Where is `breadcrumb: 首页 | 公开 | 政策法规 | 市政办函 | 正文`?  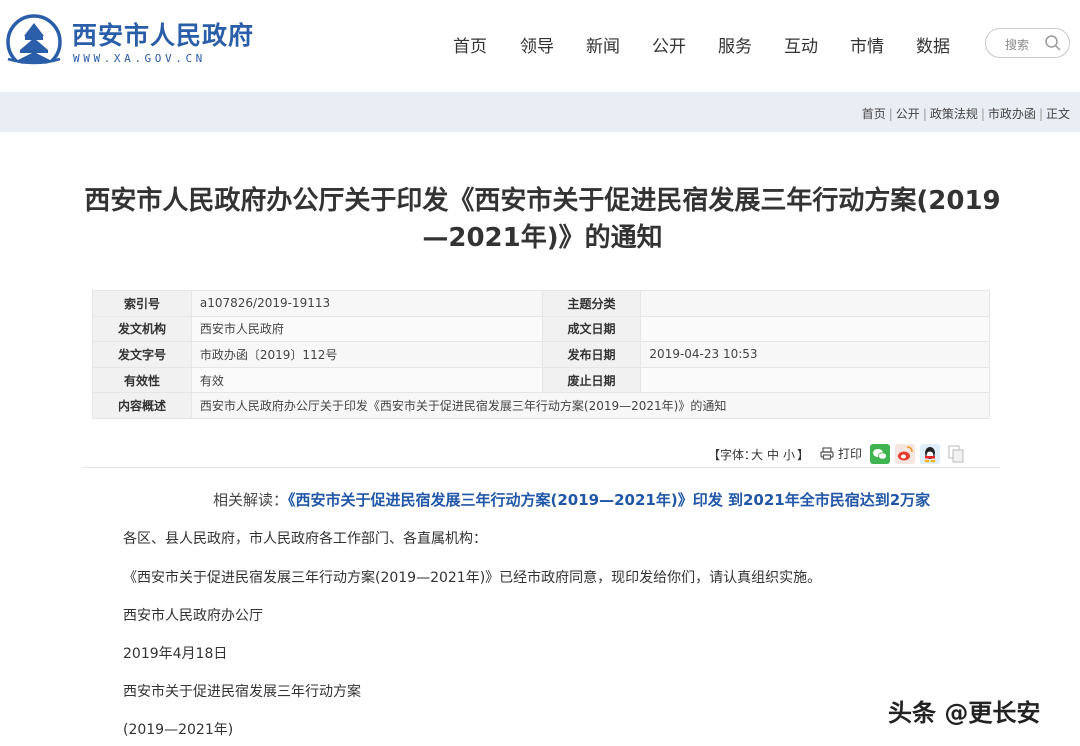 breadcrumb: 首页 | 公开 | 政策法规 | 市政办函 | 正文 is located at coordinates (966, 113).